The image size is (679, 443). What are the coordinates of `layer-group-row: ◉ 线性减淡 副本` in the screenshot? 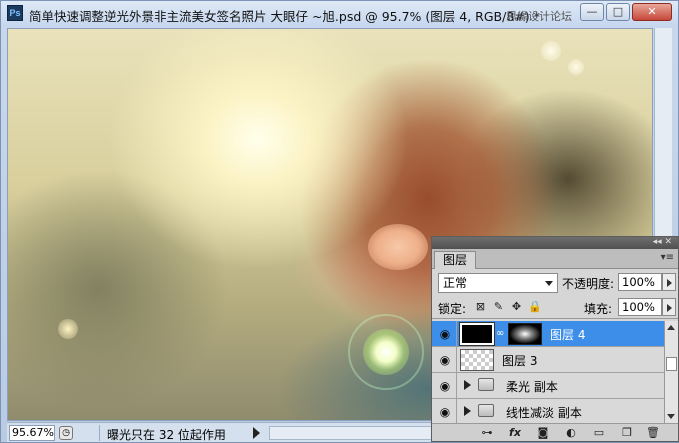 It's located at (548, 412).